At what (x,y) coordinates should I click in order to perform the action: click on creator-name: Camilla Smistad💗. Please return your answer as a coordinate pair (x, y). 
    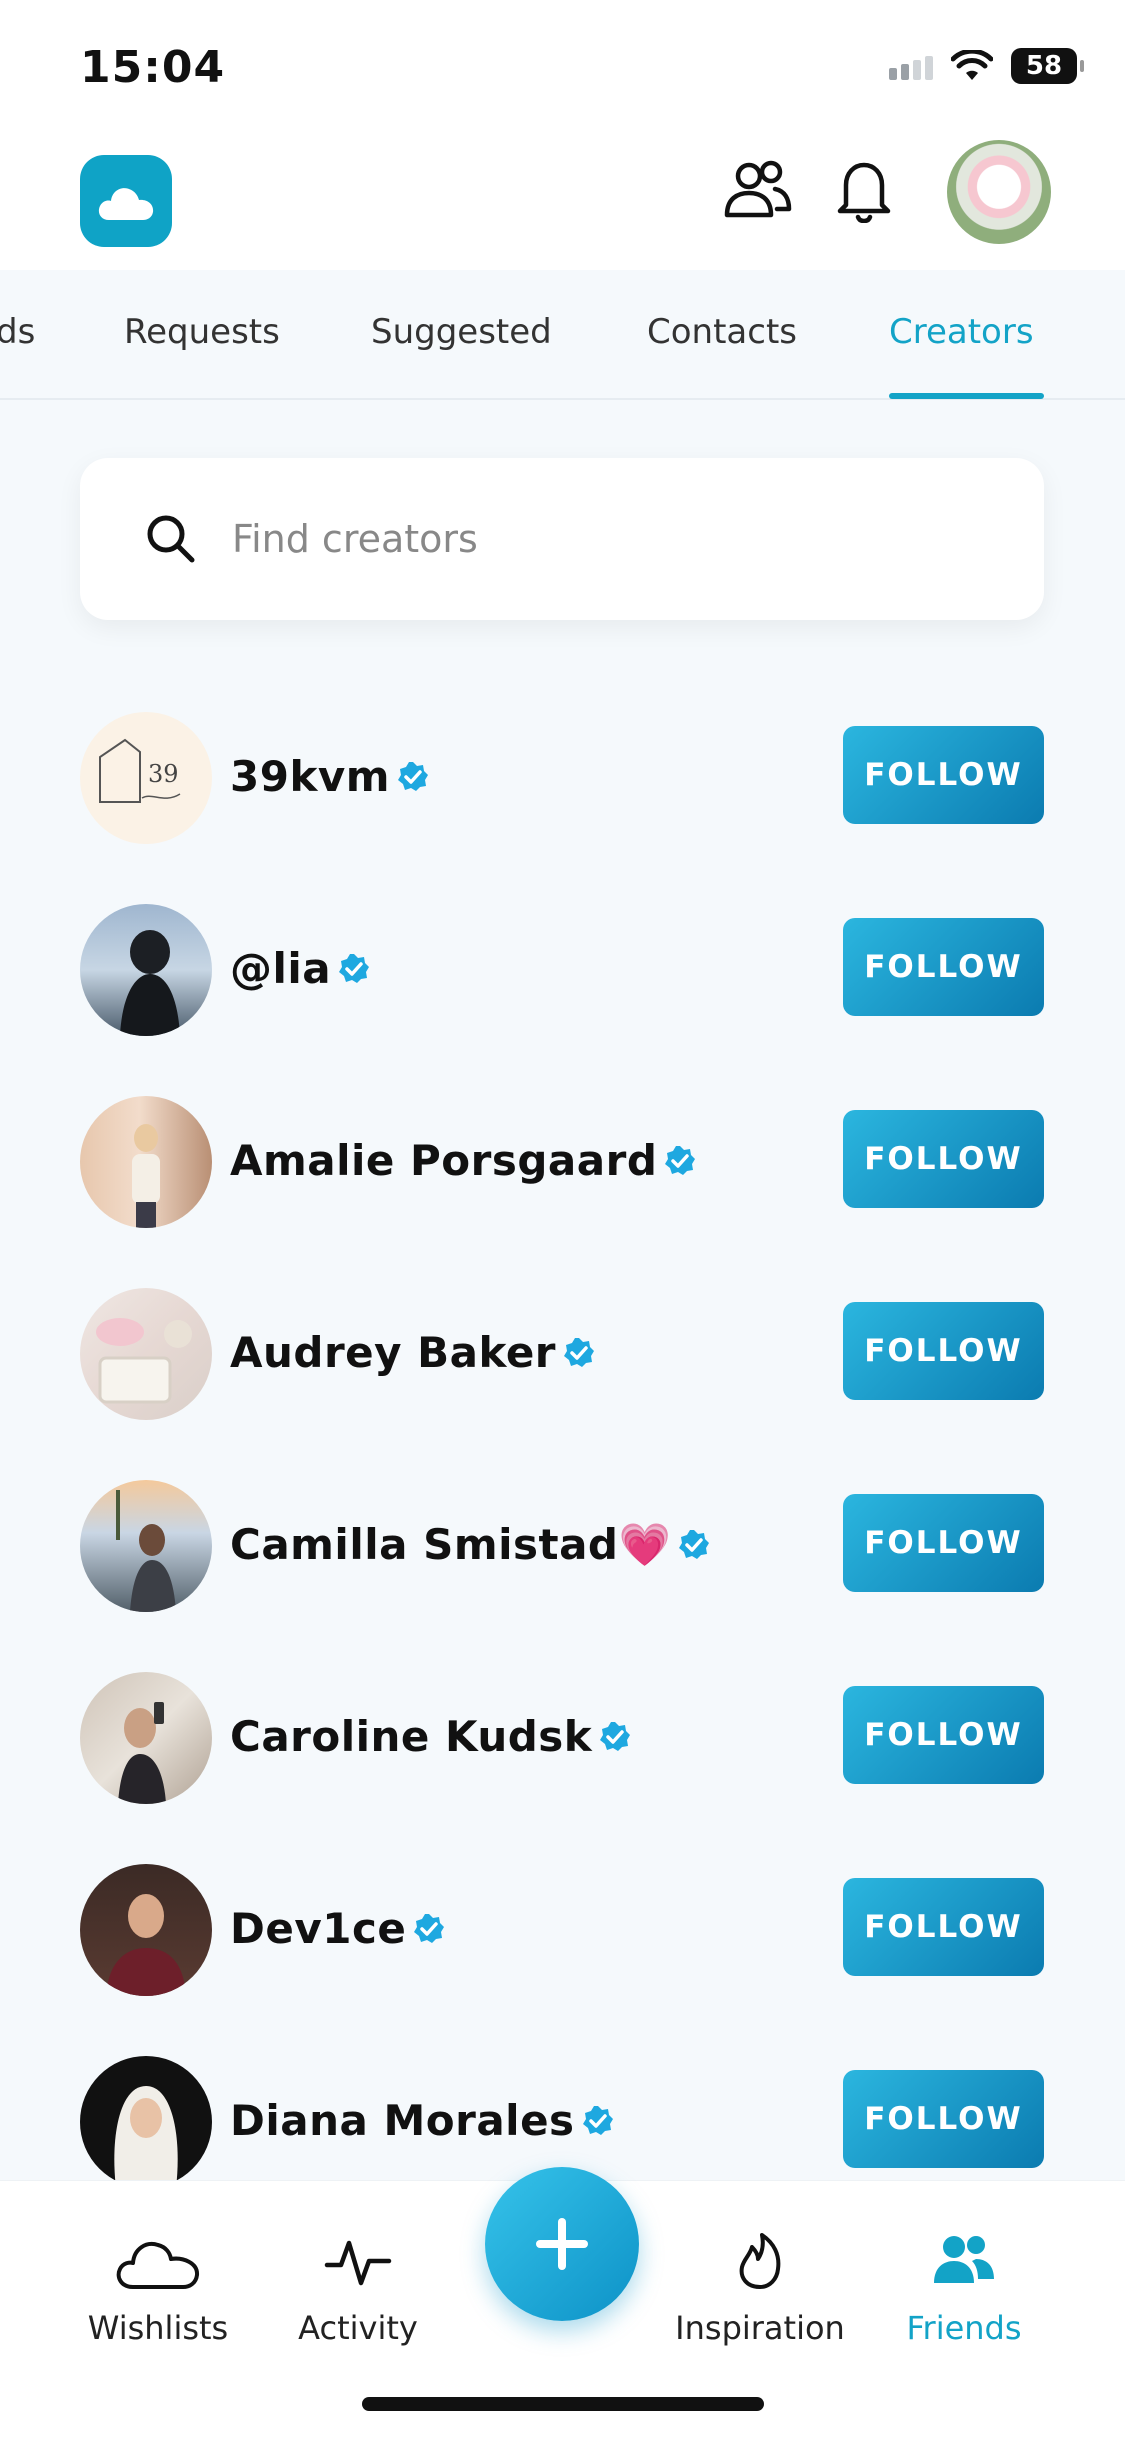
    Looking at the image, I should click on (470, 1545).